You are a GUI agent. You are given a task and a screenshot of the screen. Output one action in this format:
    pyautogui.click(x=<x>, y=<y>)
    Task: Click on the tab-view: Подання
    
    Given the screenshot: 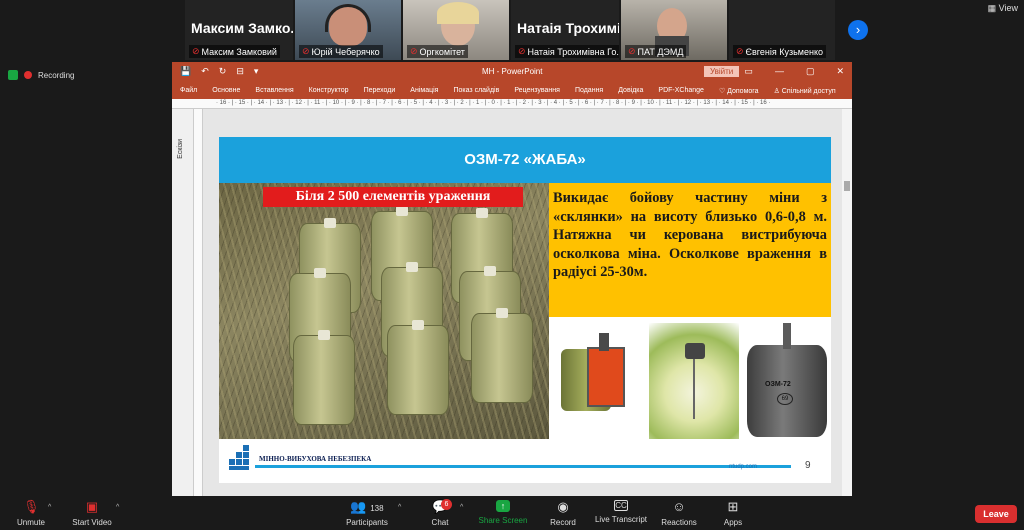 What is the action you would take?
    pyautogui.click(x=589, y=90)
    